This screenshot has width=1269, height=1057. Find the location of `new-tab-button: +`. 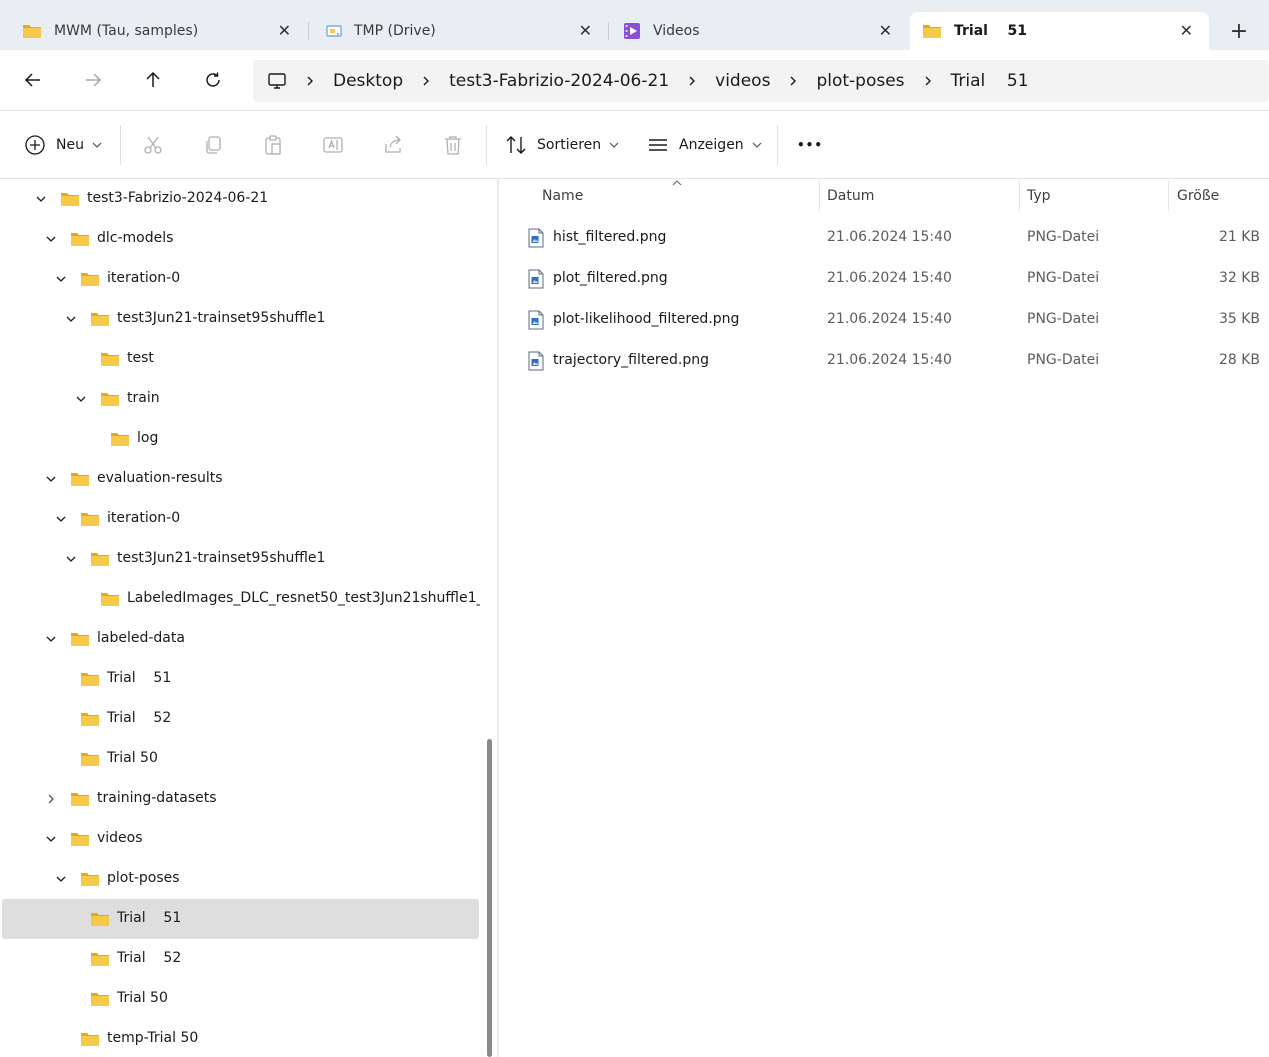

new-tab-button: + is located at coordinates (1239, 32).